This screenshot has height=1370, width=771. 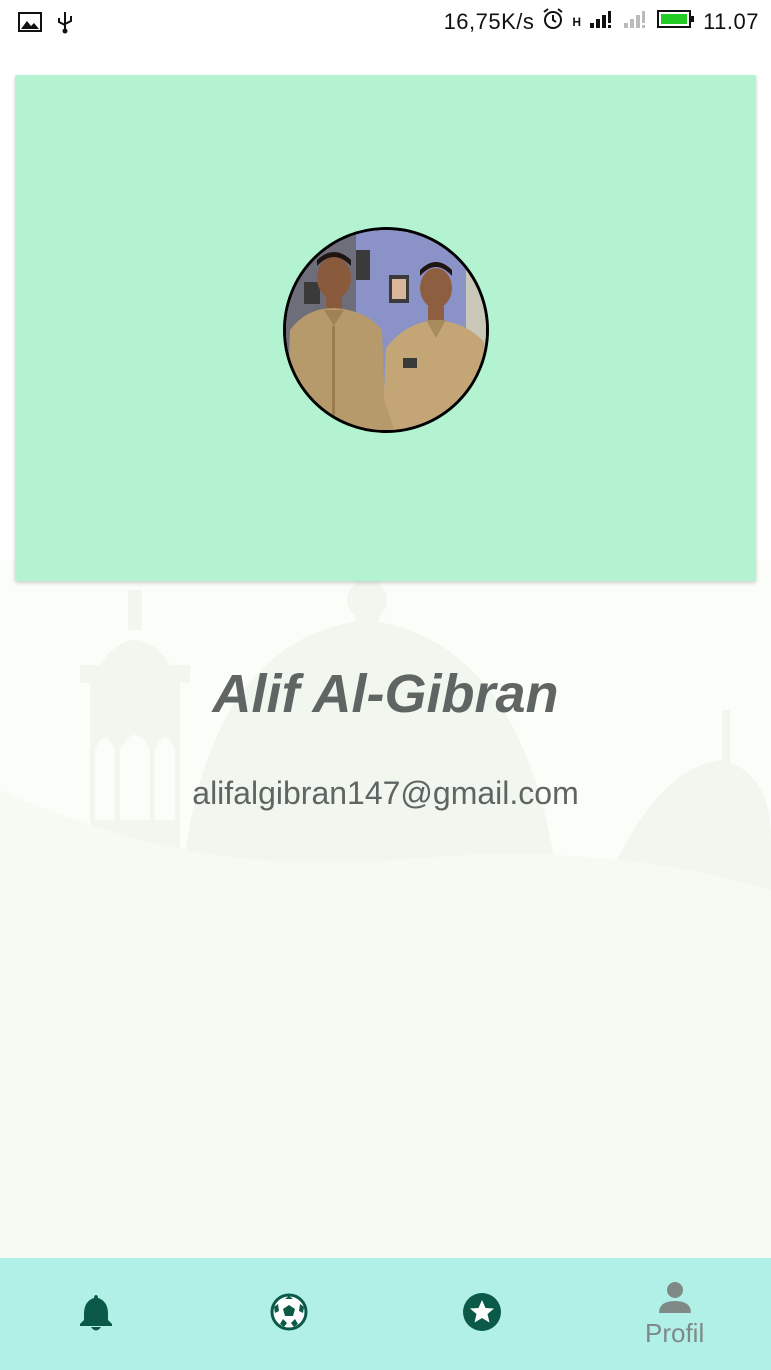 What do you see at coordinates (675, 1297) in the screenshot?
I see `person-icon` at bounding box center [675, 1297].